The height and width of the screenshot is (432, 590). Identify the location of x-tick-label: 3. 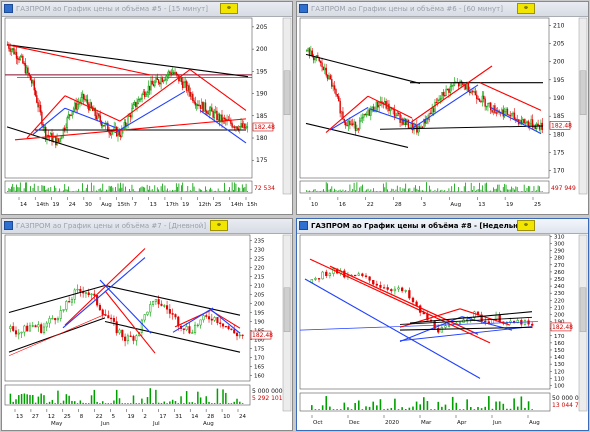
(425, 205).